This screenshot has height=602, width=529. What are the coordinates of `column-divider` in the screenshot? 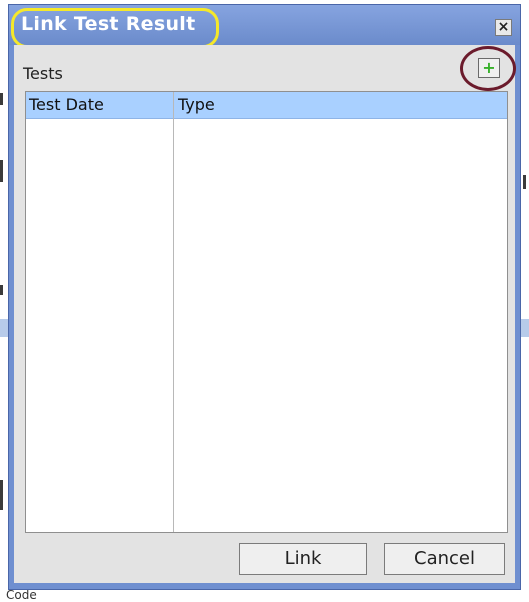 It's located at (173, 312).